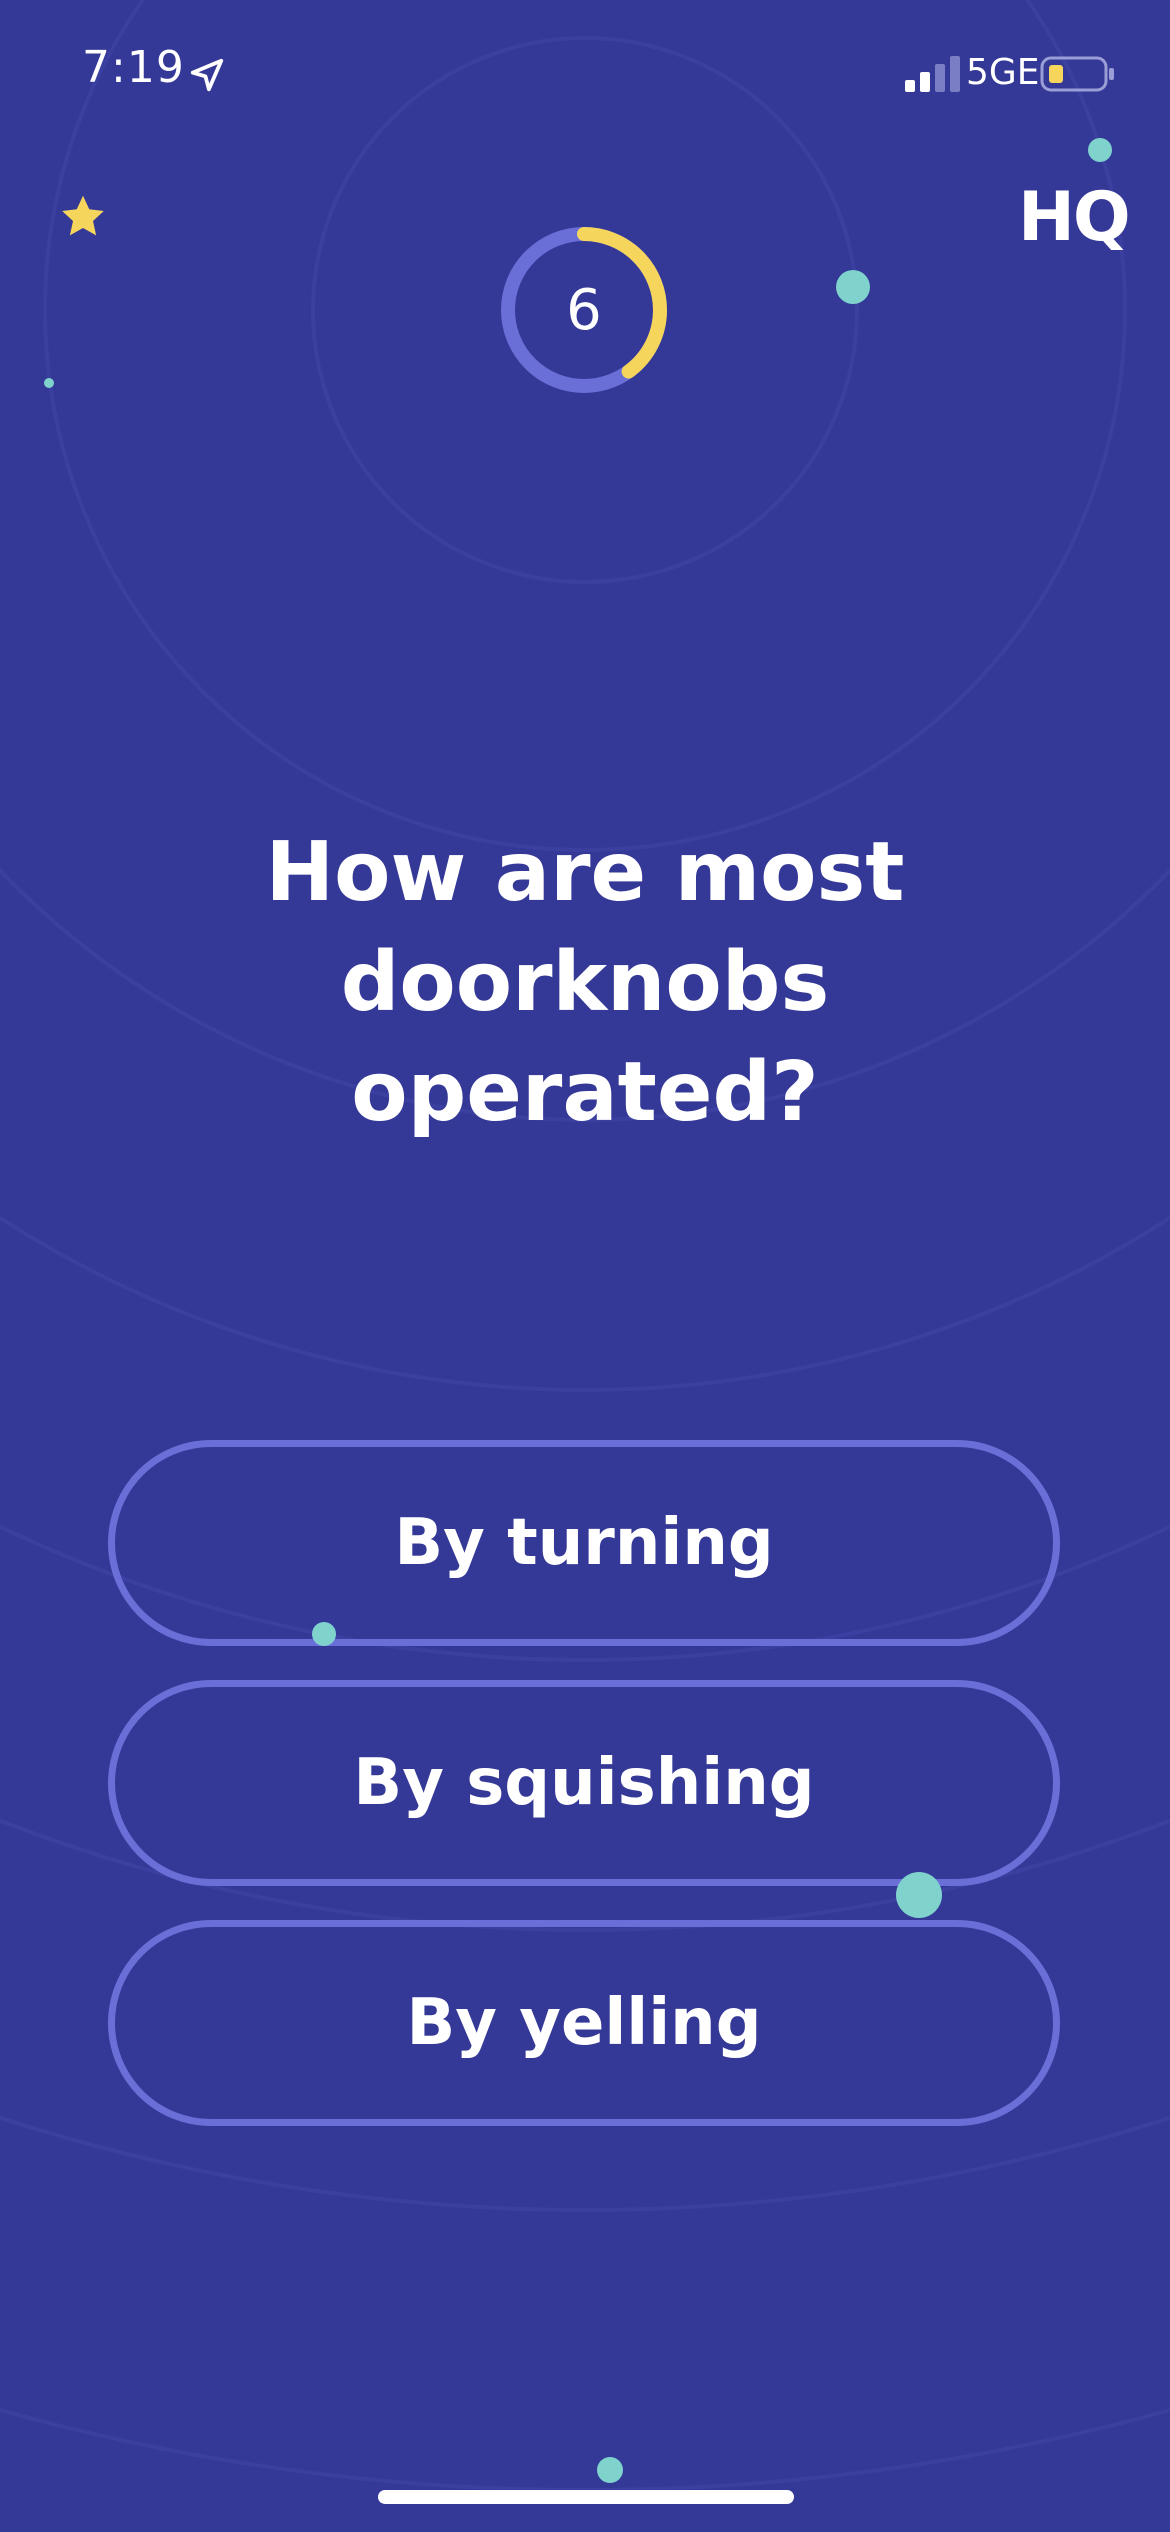 The height and width of the screenshot is (2532, 1170). I want to click on timer-seconds: 6, so click(584, 310).